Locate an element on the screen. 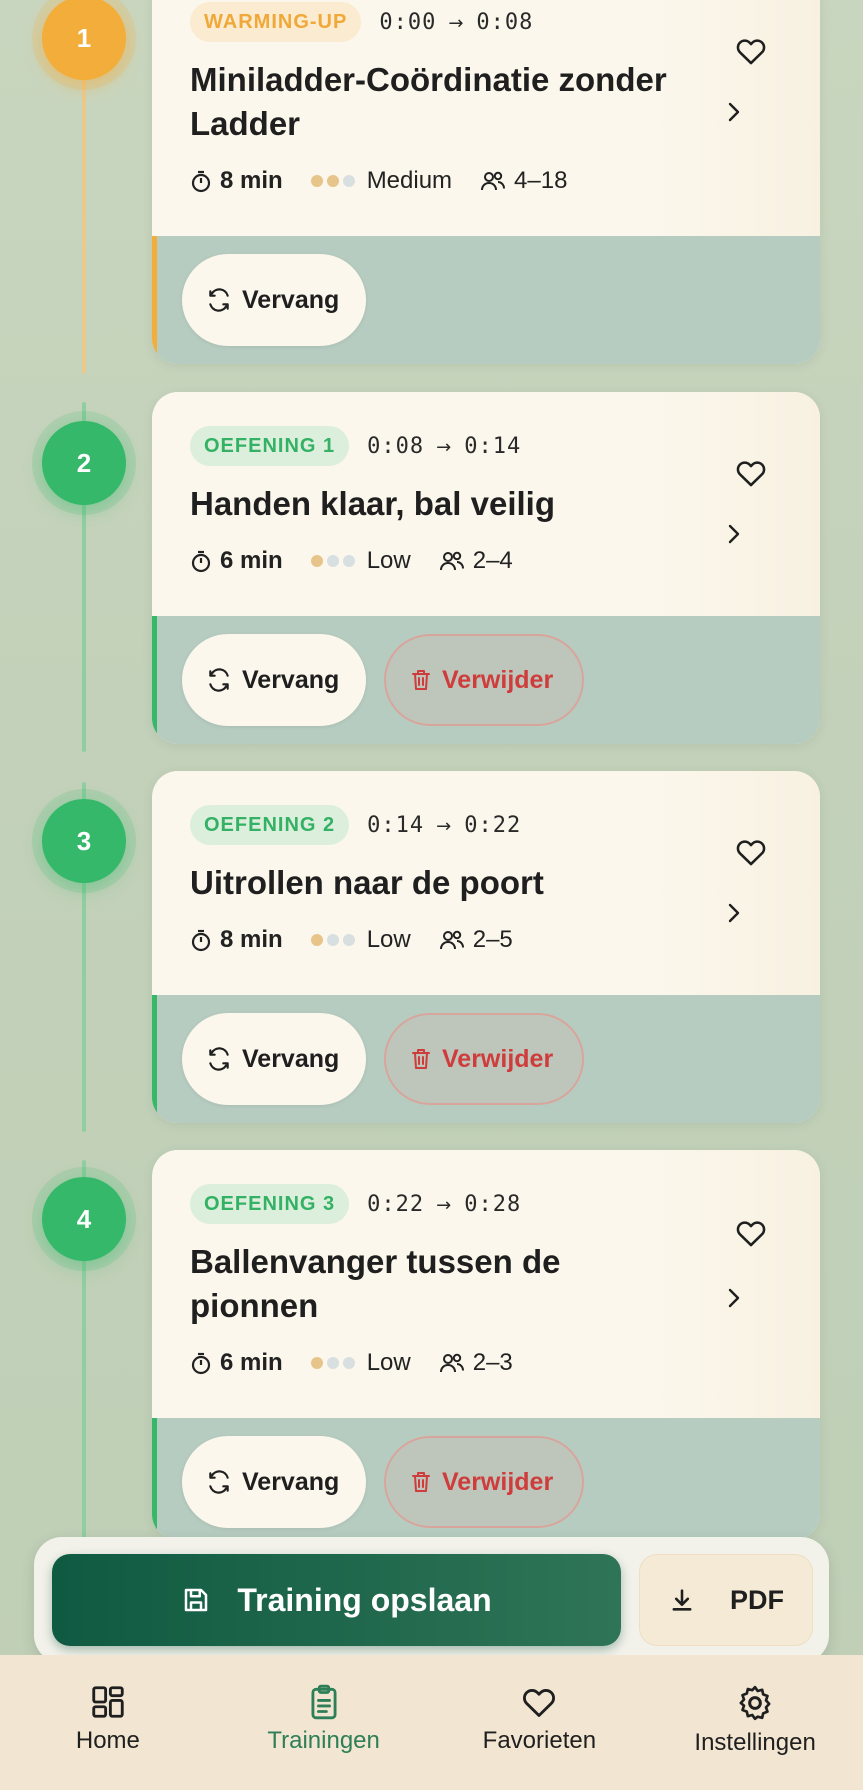  nav-item-trainingen: Trainingen is located at coordinates (324, 1722).